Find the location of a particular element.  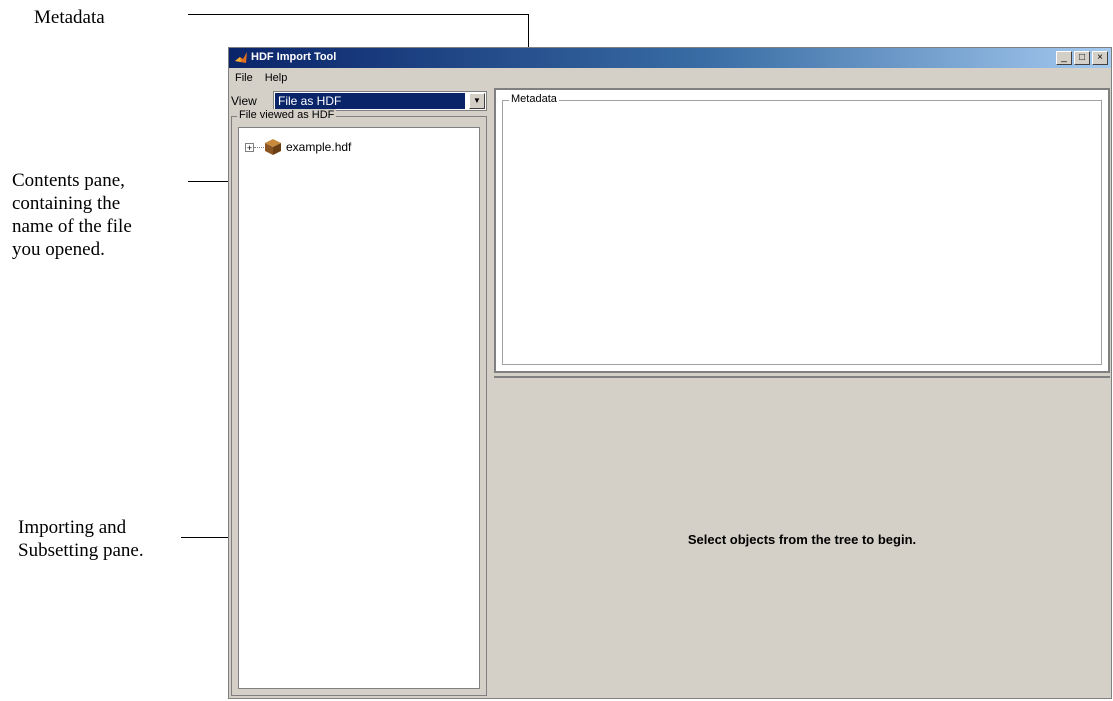

window-controls: _ □ × is located at coordinates (1082, 58).